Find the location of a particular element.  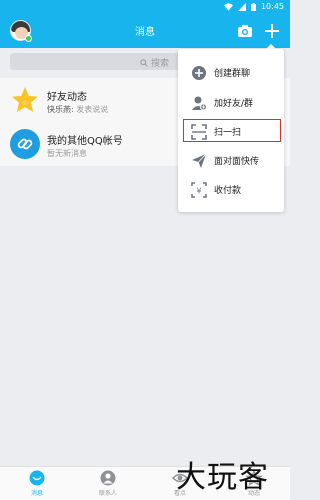

payment-icon: ¥ is located at coordinates (199, 190).